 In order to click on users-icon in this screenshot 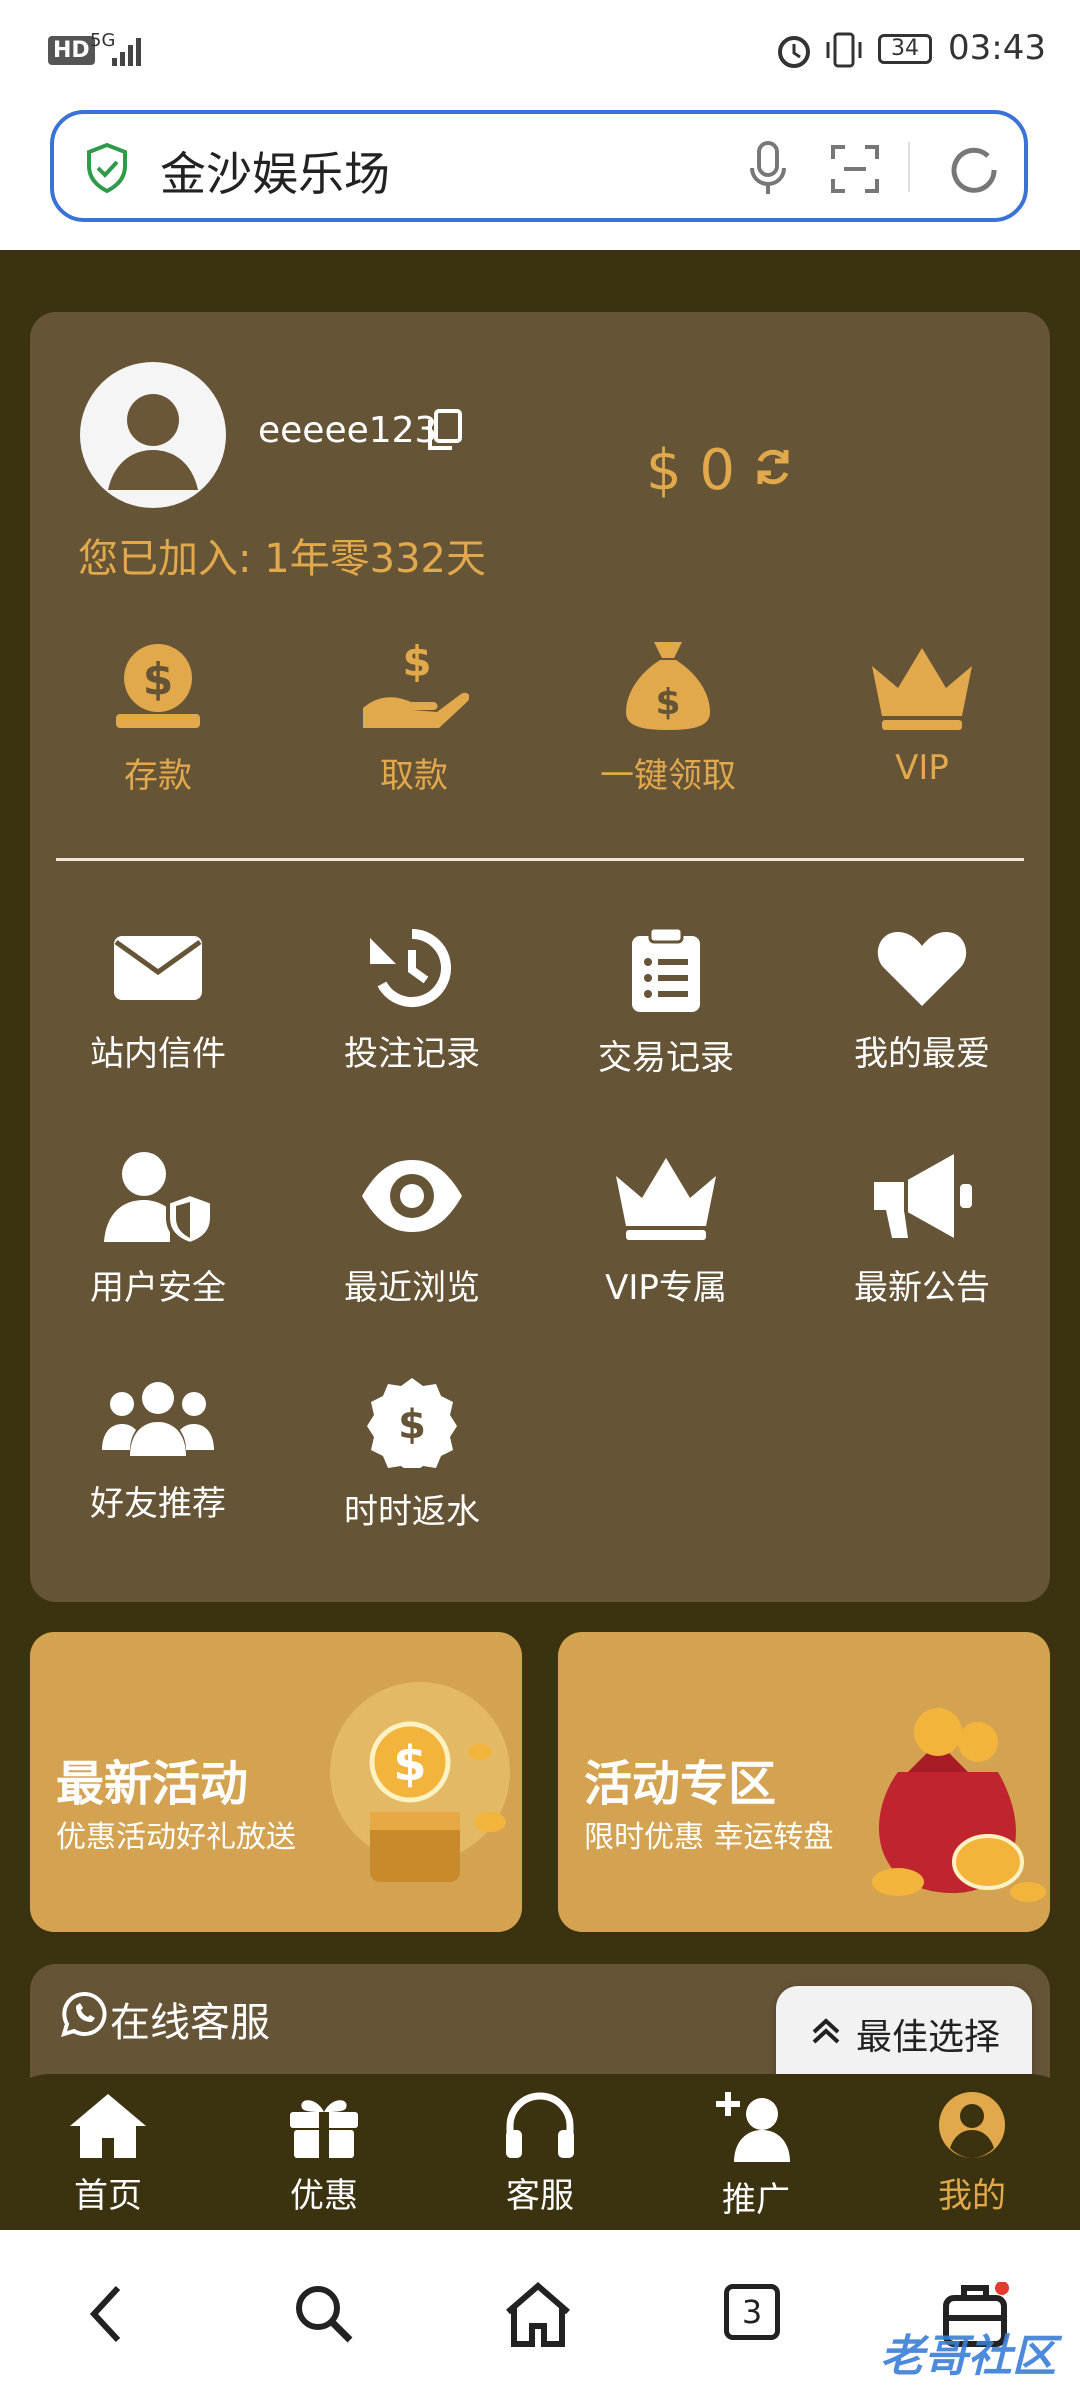, I will do `click(158, 1419)`.